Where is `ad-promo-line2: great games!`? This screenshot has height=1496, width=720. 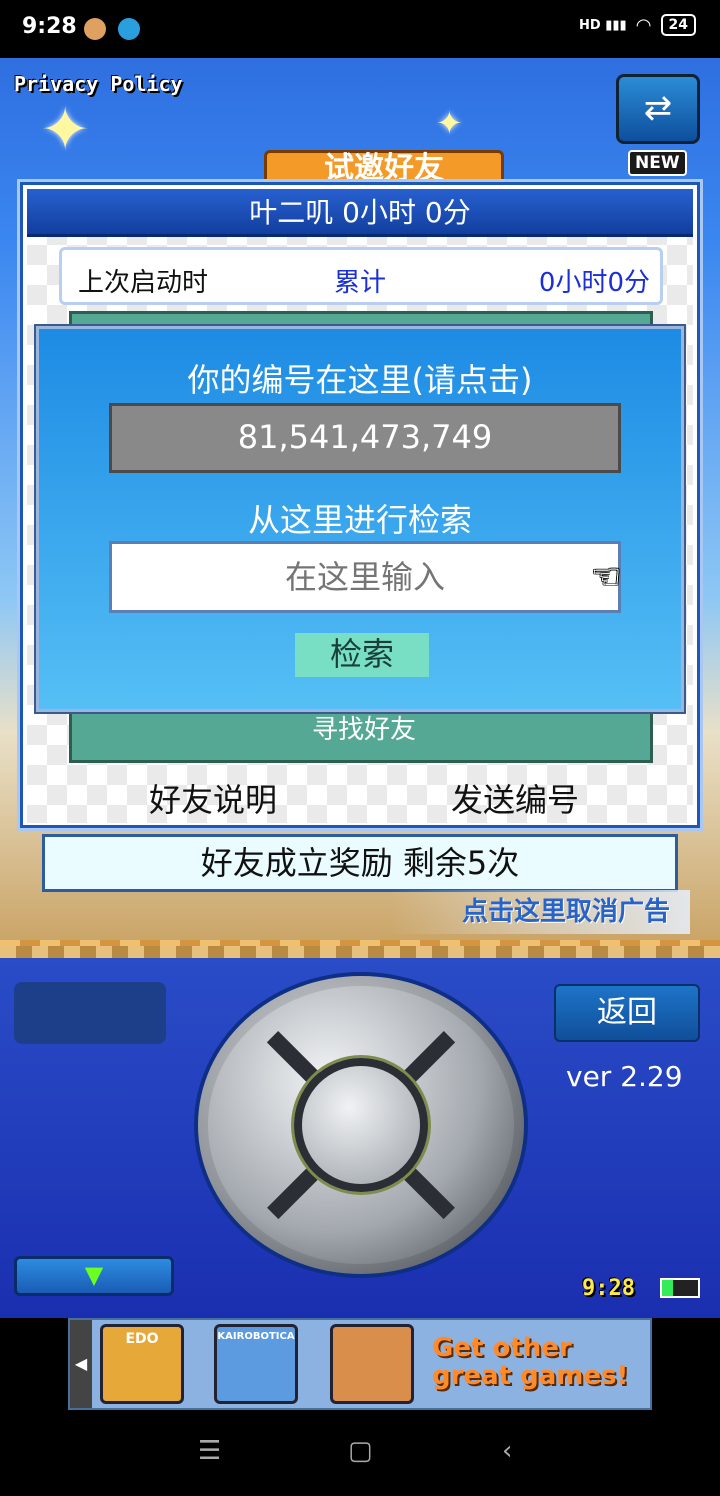
ad-promo-line2: great games! is located at coordinates (530, 1376).